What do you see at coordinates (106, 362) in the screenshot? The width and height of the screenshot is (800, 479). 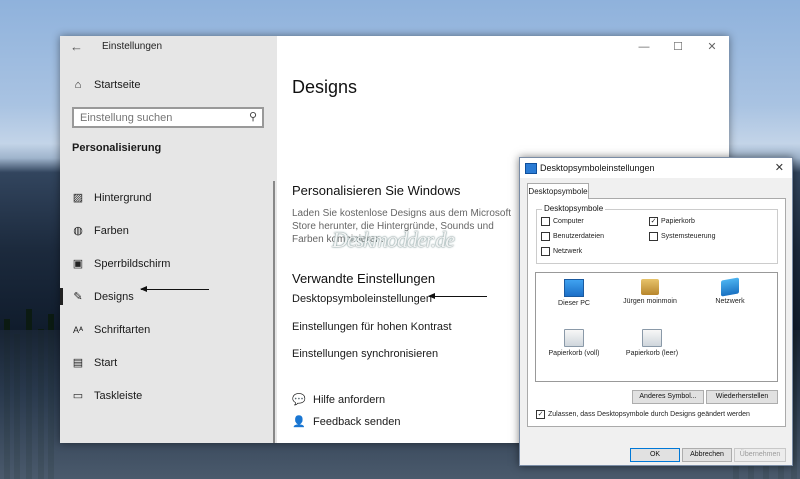 I see `sidebar-item-label: Start` at bounding box center [106, 362].